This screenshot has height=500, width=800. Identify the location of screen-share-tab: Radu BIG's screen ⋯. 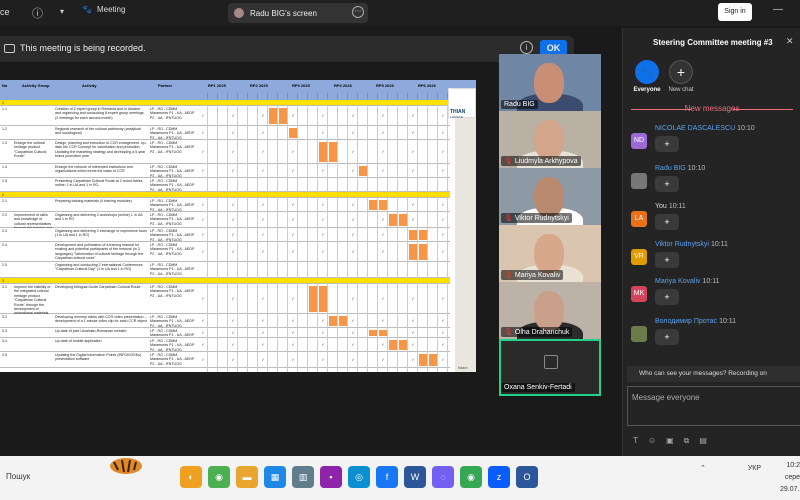
(298, 13).